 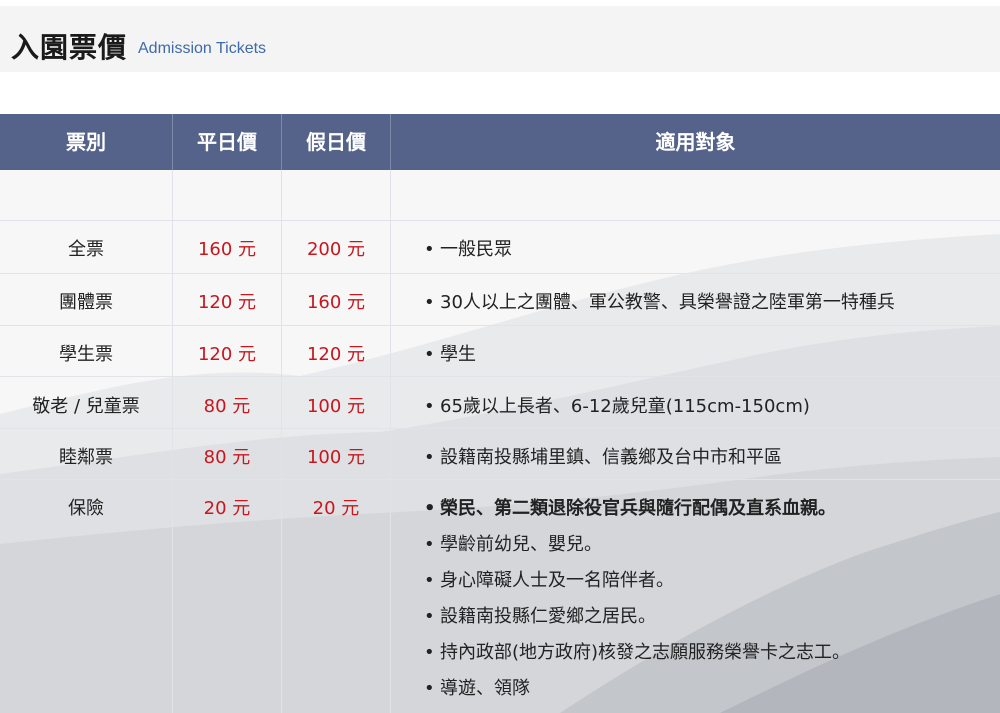 What do you see at coordinates (336, 249) in the screenshot?
I see `holiday-price: 200 元` at bounding box center [336, 249].